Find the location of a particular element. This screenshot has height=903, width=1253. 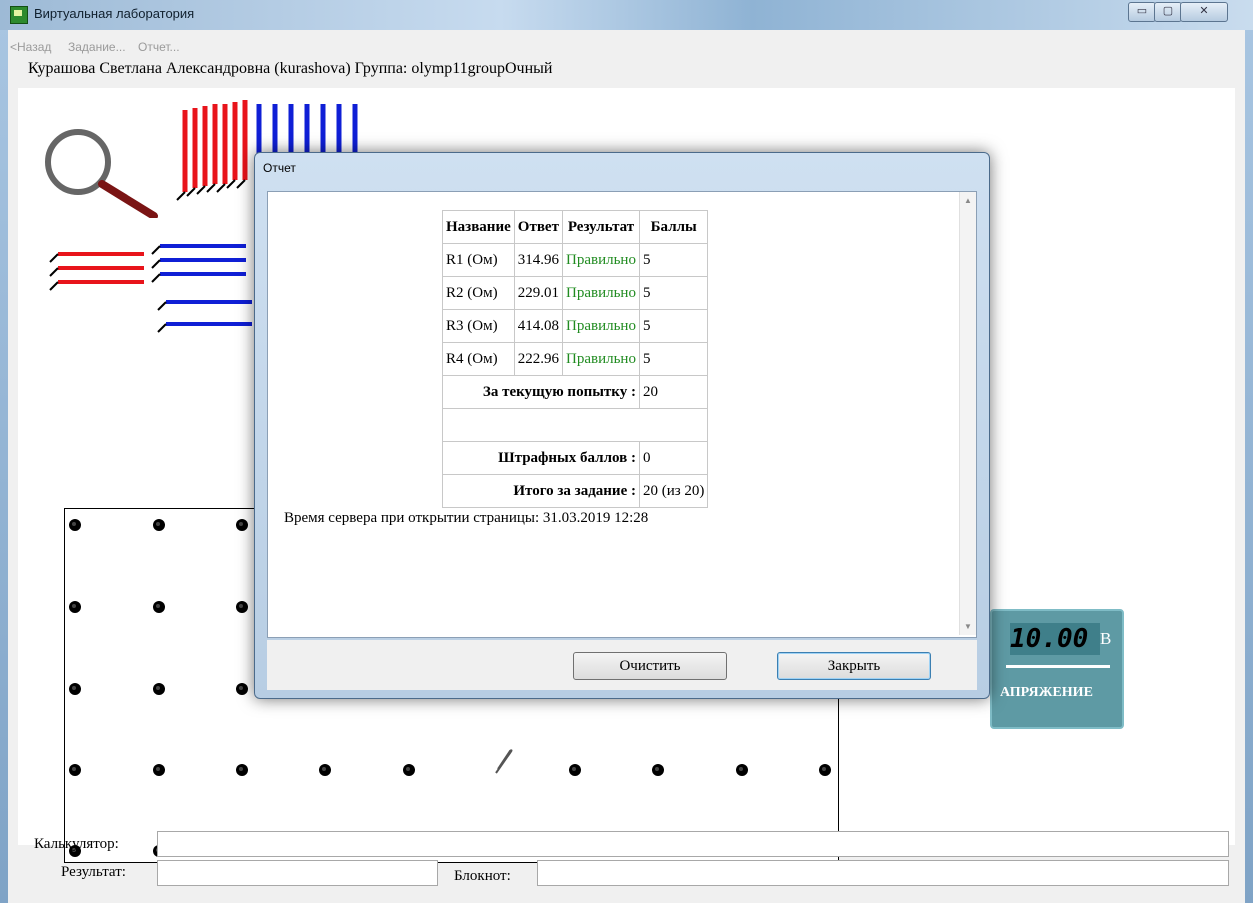

total-row: Итого за задание : 20 (из 20) is located at coordinates (575, 491).